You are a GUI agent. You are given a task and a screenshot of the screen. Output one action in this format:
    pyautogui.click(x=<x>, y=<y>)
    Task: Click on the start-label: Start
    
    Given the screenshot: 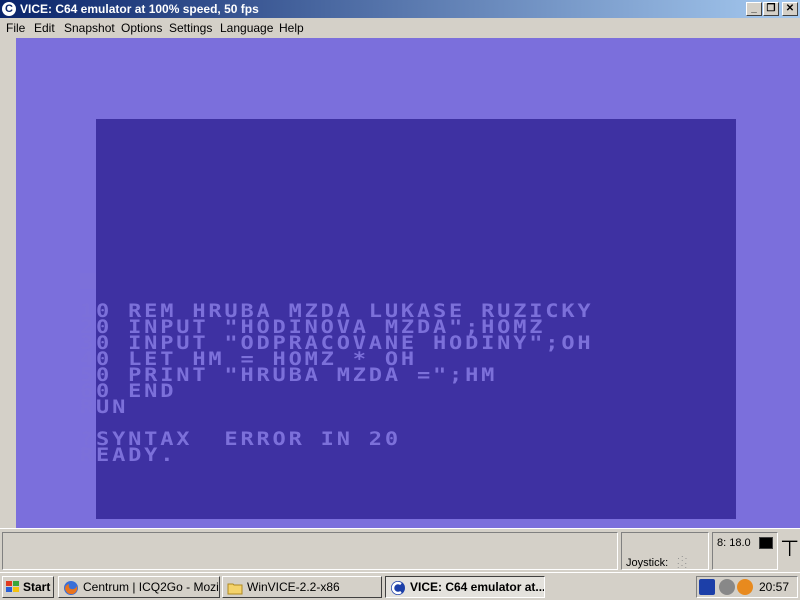 What is the action you would take?
    pyautogui.click(x=37, y=587)
    